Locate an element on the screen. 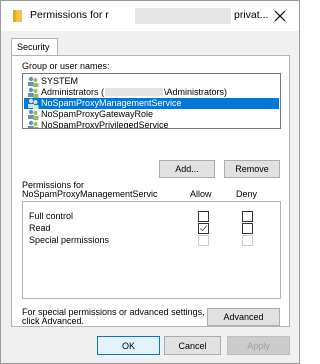 The width and height of the screenshot is (320, 364). user-name-suffix: \Administrators) is located at coordinates (196, 92).